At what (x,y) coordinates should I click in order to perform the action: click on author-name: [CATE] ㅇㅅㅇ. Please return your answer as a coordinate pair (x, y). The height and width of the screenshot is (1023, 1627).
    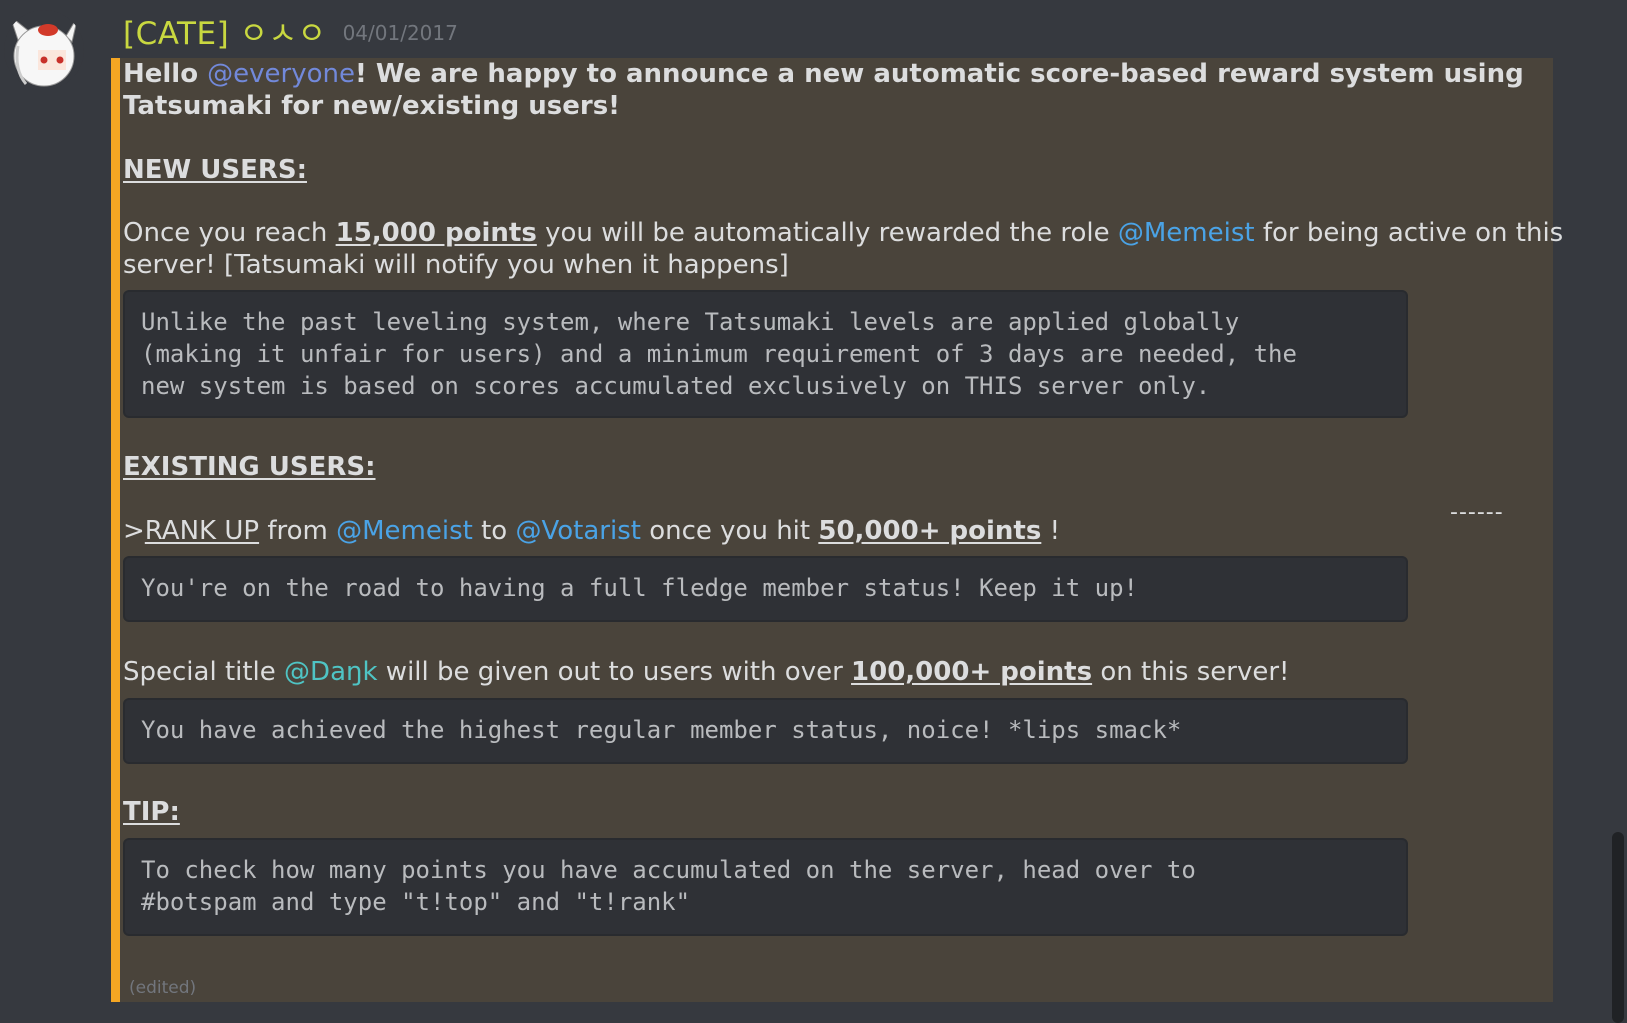
    Looking at the image, I should click on (225, 30).